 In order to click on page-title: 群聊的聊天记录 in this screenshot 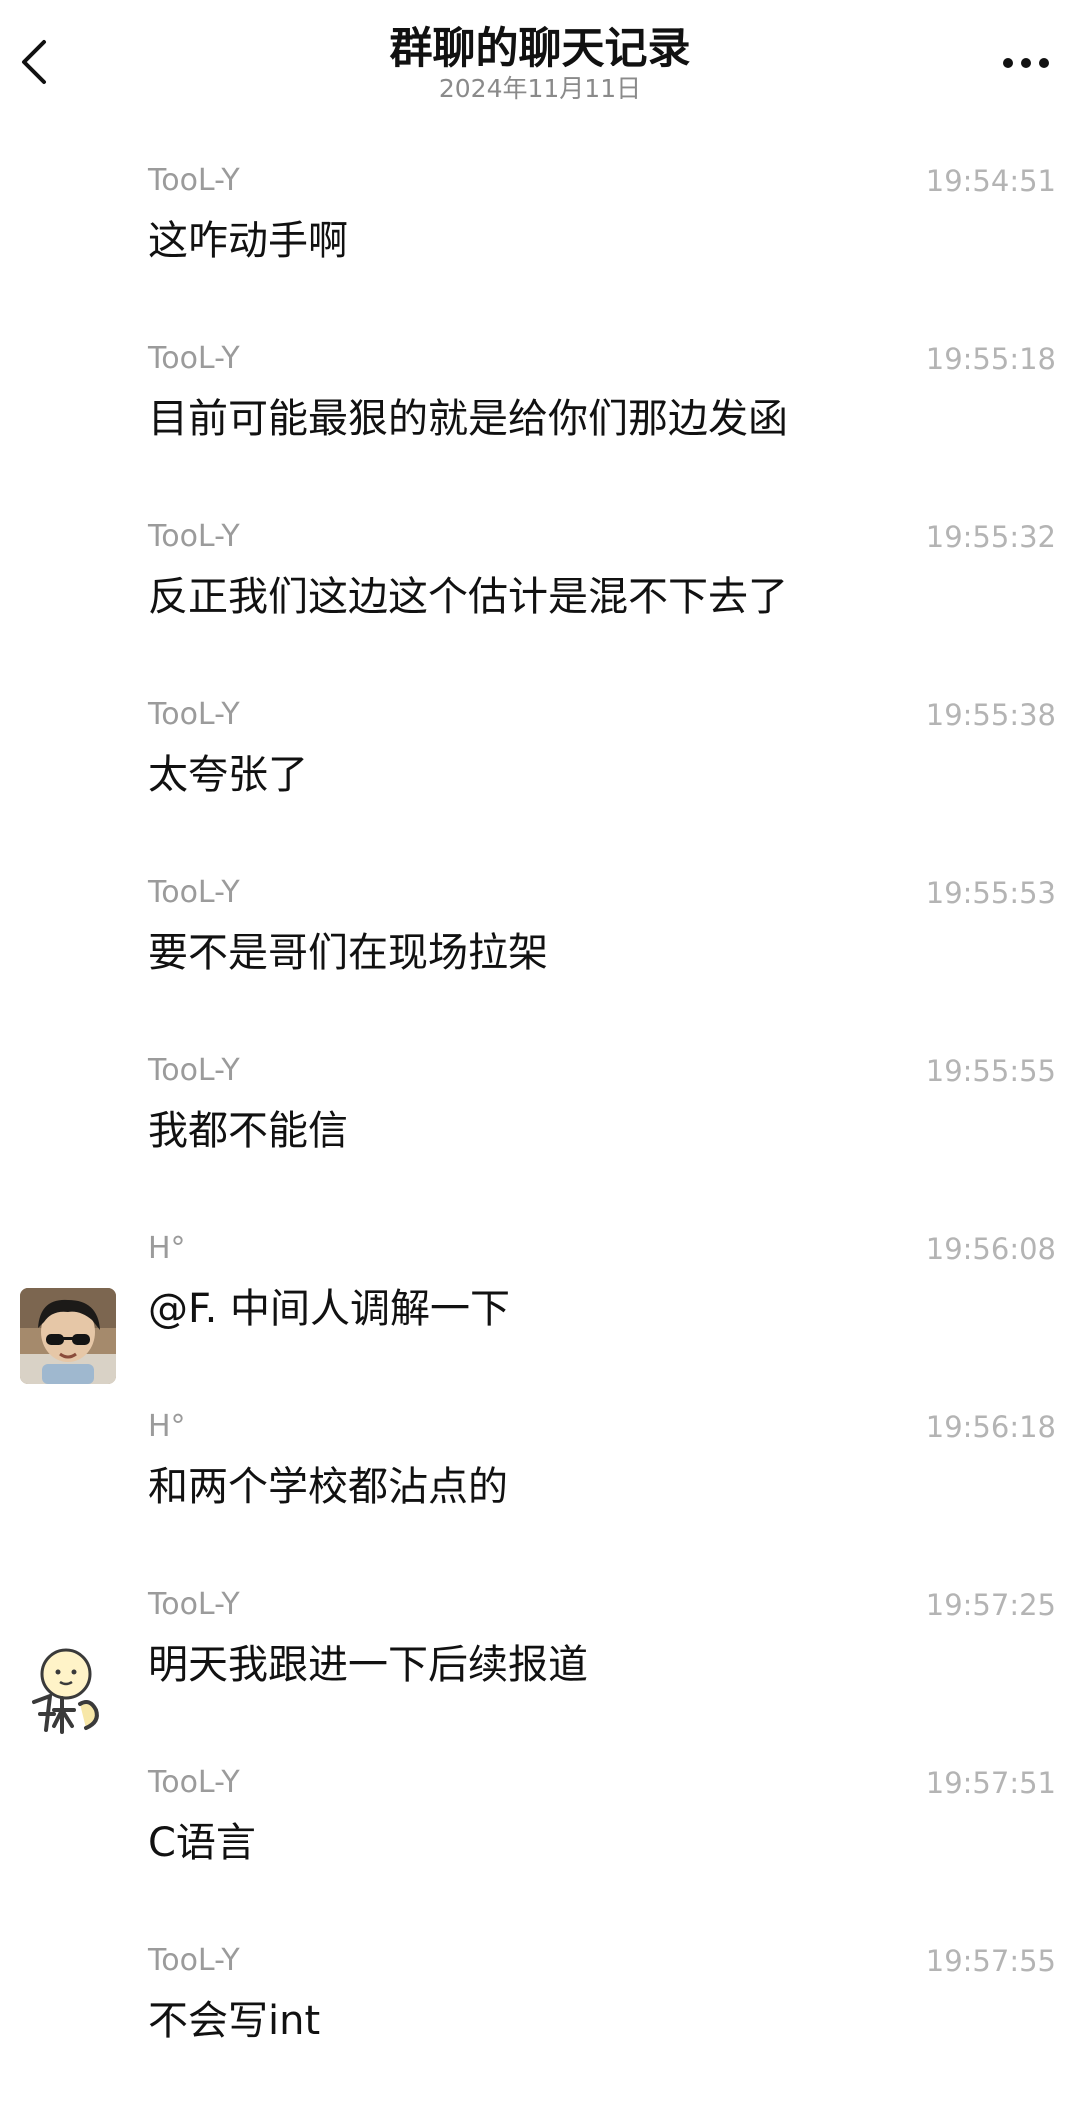, I will do `click(540, 49)`.